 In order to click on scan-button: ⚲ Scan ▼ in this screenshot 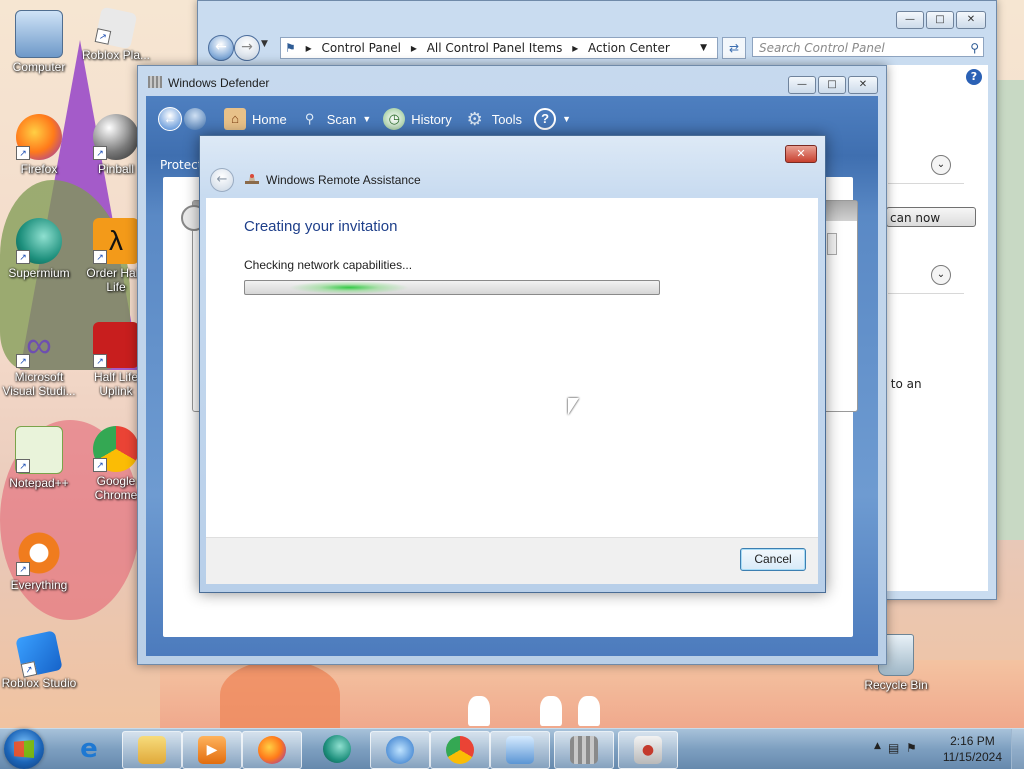, I will do `click(335, 119)`.